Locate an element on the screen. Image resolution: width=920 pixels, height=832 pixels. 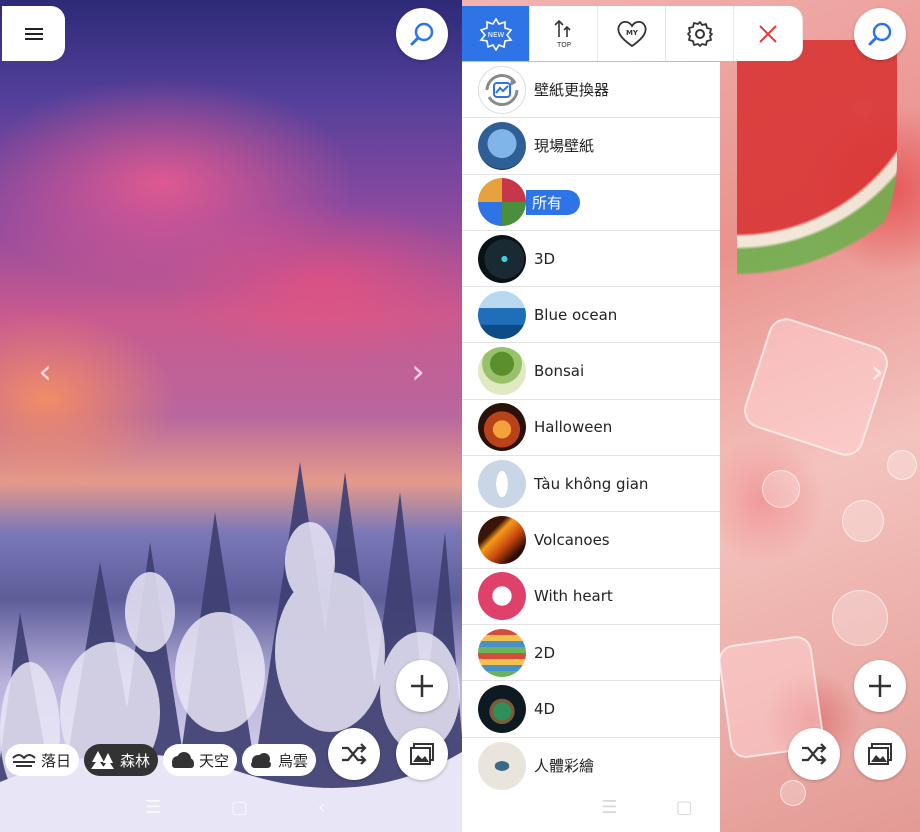
chip-sunset: 落日 is located at coordinates (42, 760).